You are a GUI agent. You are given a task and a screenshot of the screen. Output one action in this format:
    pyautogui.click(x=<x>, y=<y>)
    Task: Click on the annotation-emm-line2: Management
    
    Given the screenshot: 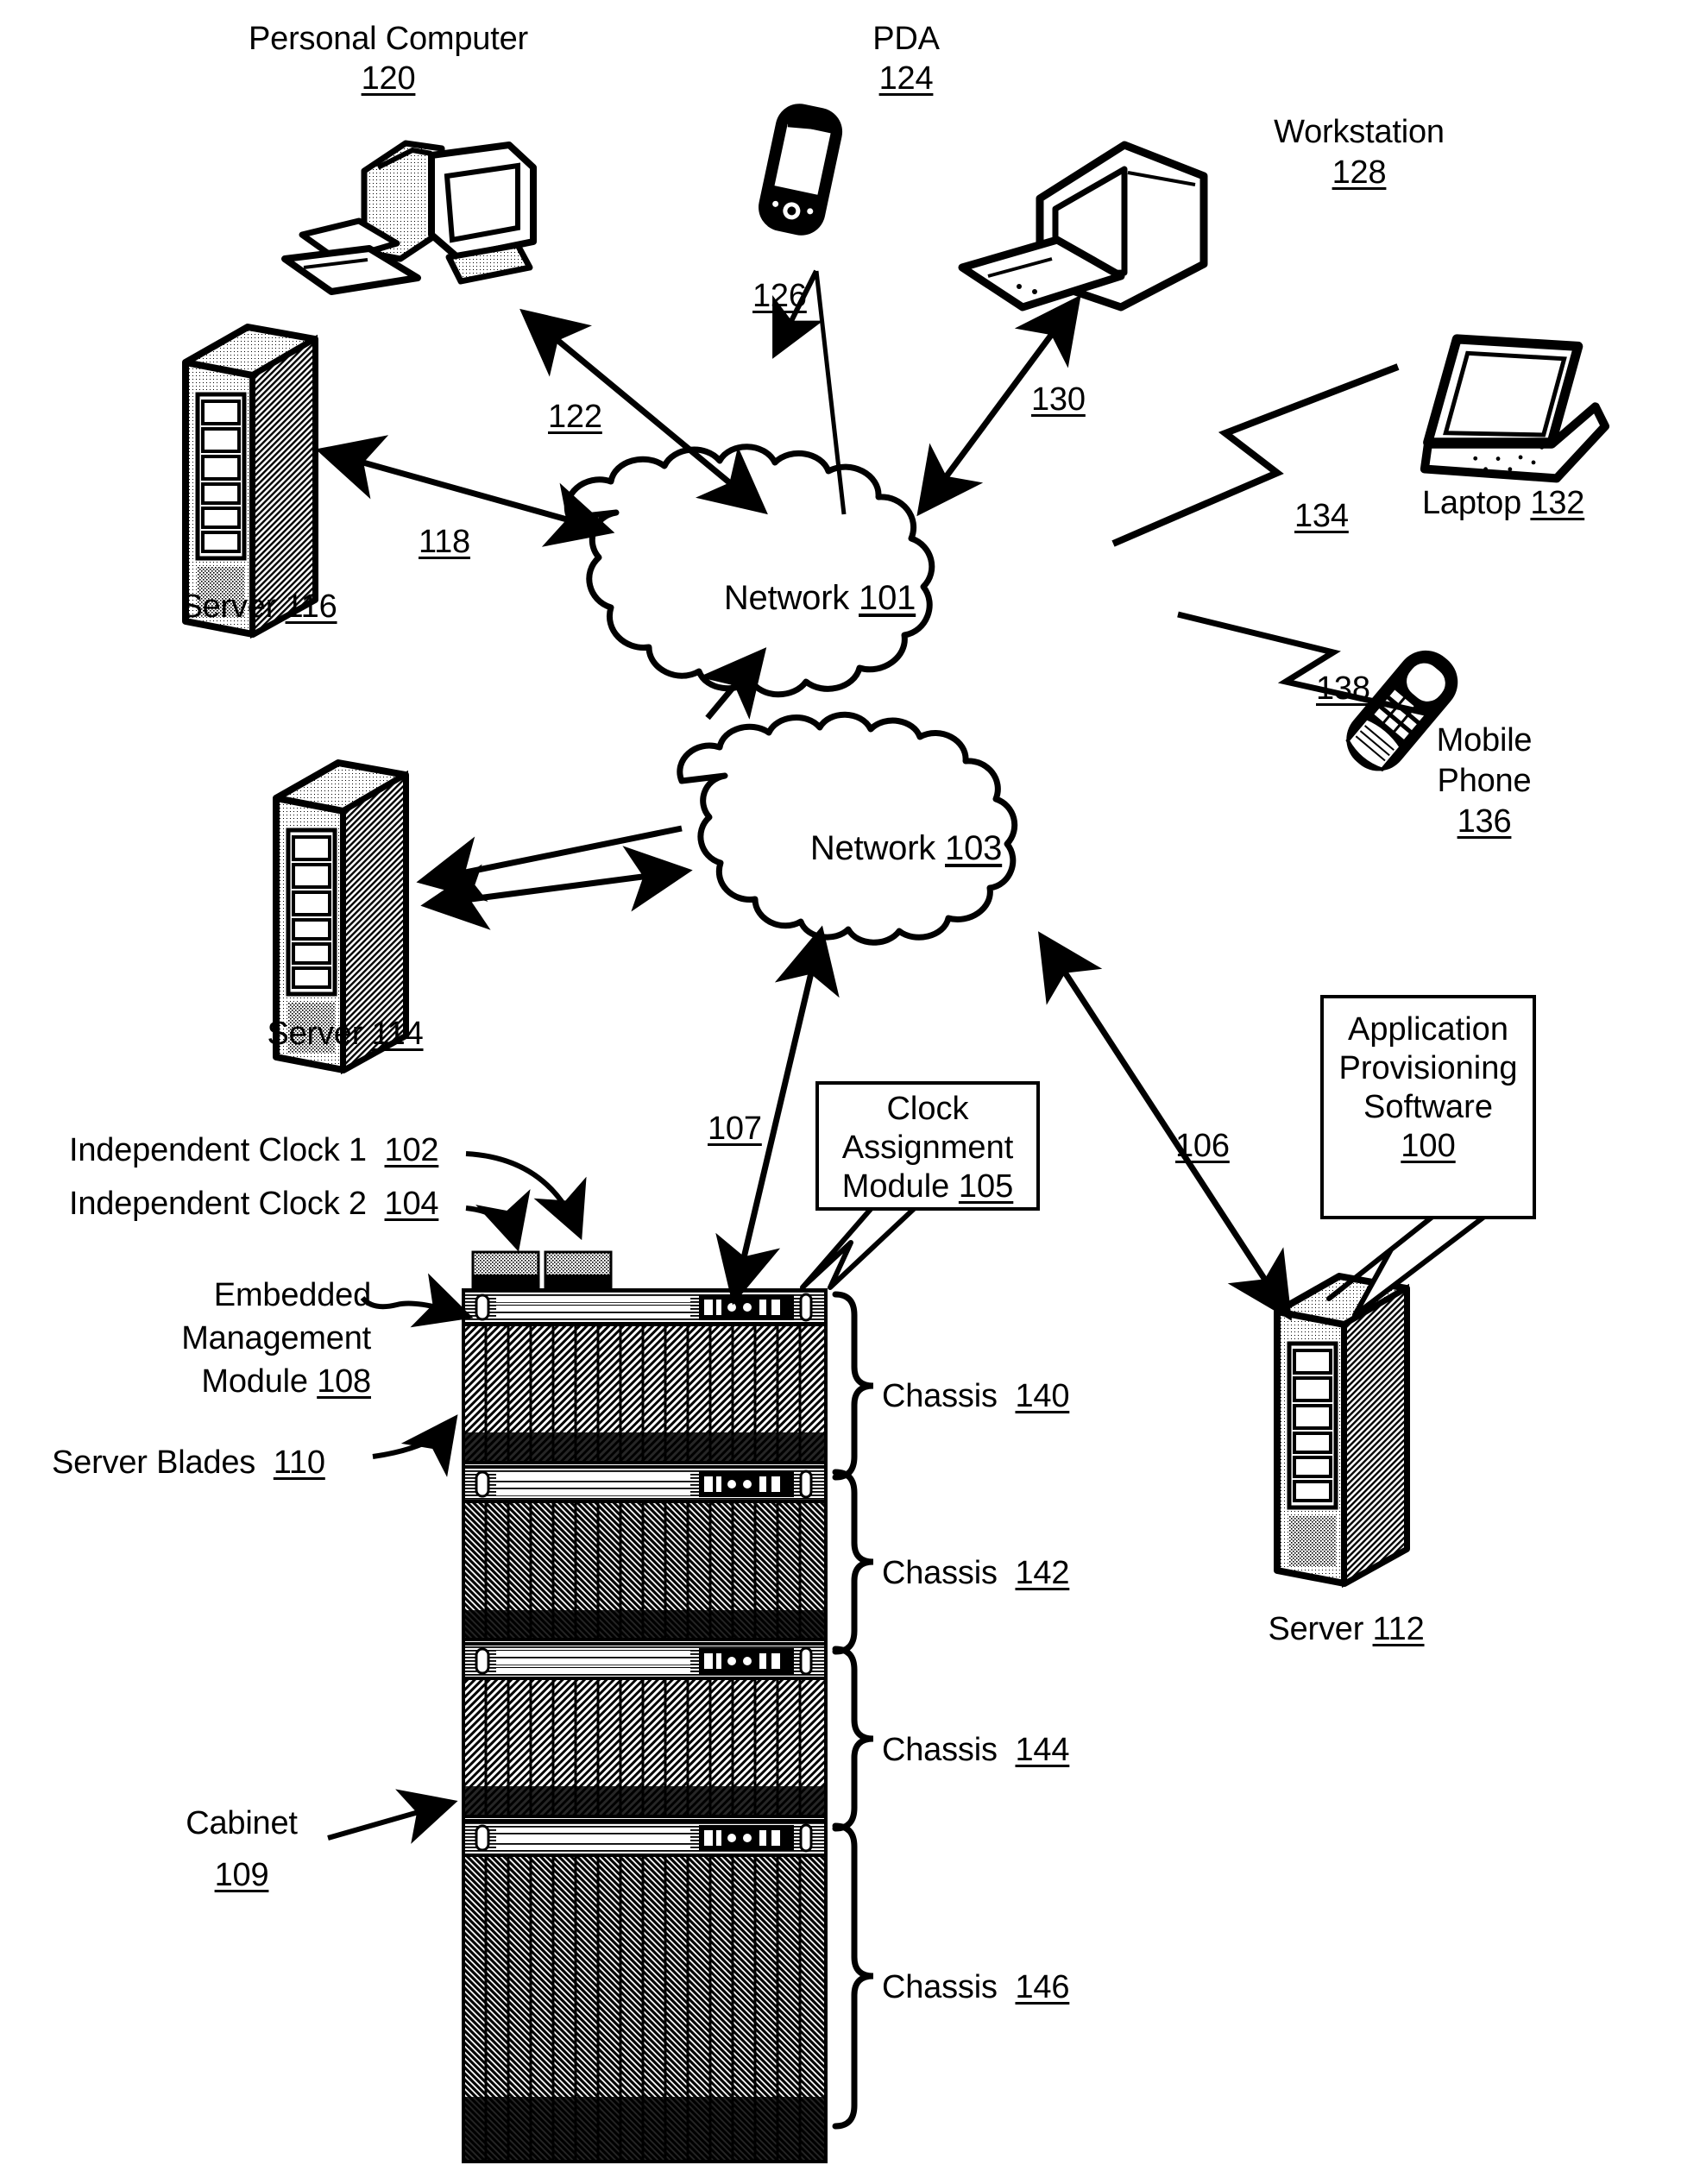 What is the action you would take?
    pyautogui.click(x=276, y=1338)
    